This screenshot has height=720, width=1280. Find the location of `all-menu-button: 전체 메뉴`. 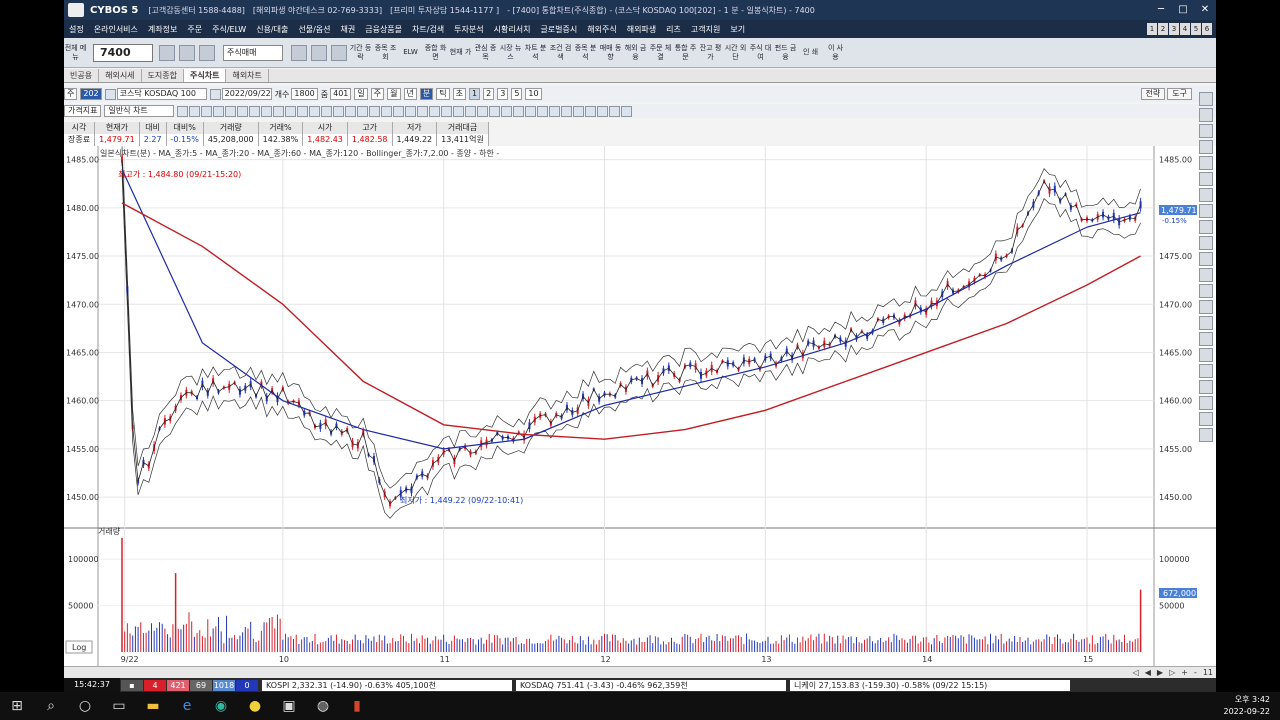

all-menu-button: 전체 메뉴 is located at coordinates (75, 53).